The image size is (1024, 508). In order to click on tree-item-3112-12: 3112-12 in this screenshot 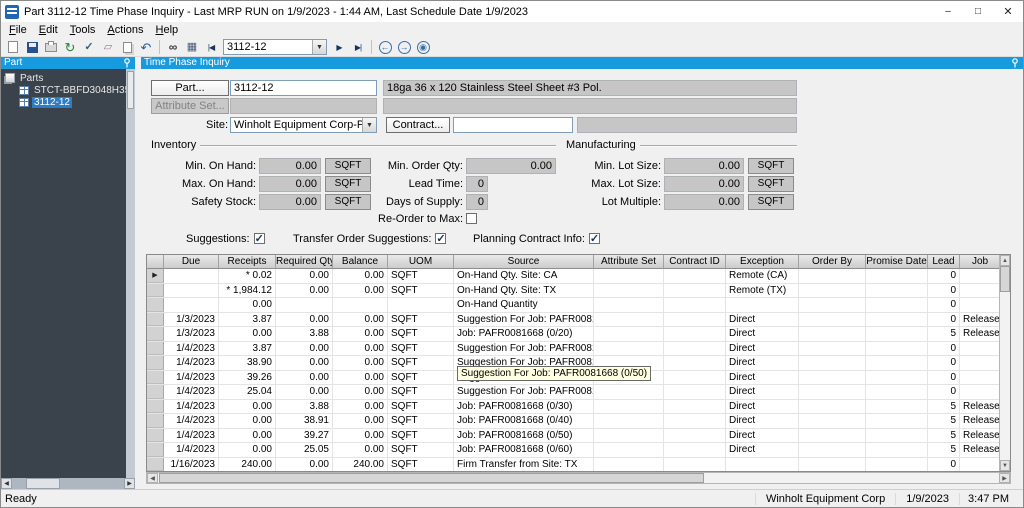, I will do `click(63, 102)`.